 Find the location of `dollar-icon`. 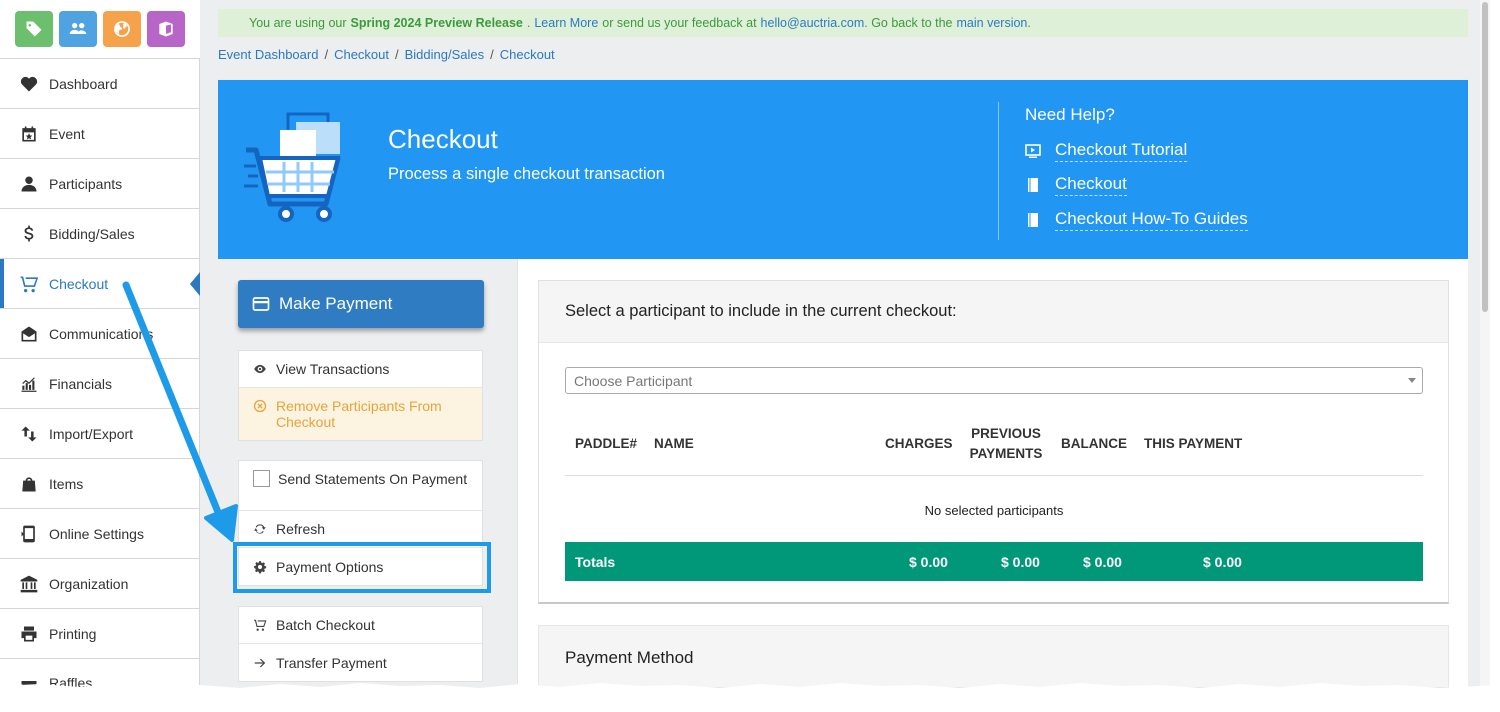

dollar-icon is located at coordinates (29, 234).